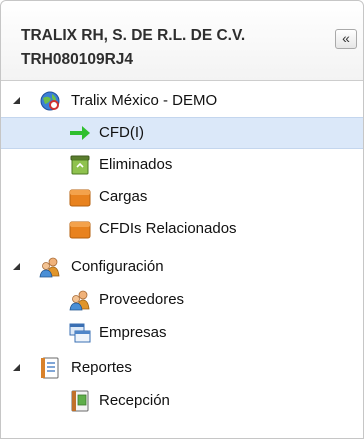 The image size is (364, 439). I want to click on tree-node-label: Empresas, so click(133, 332).